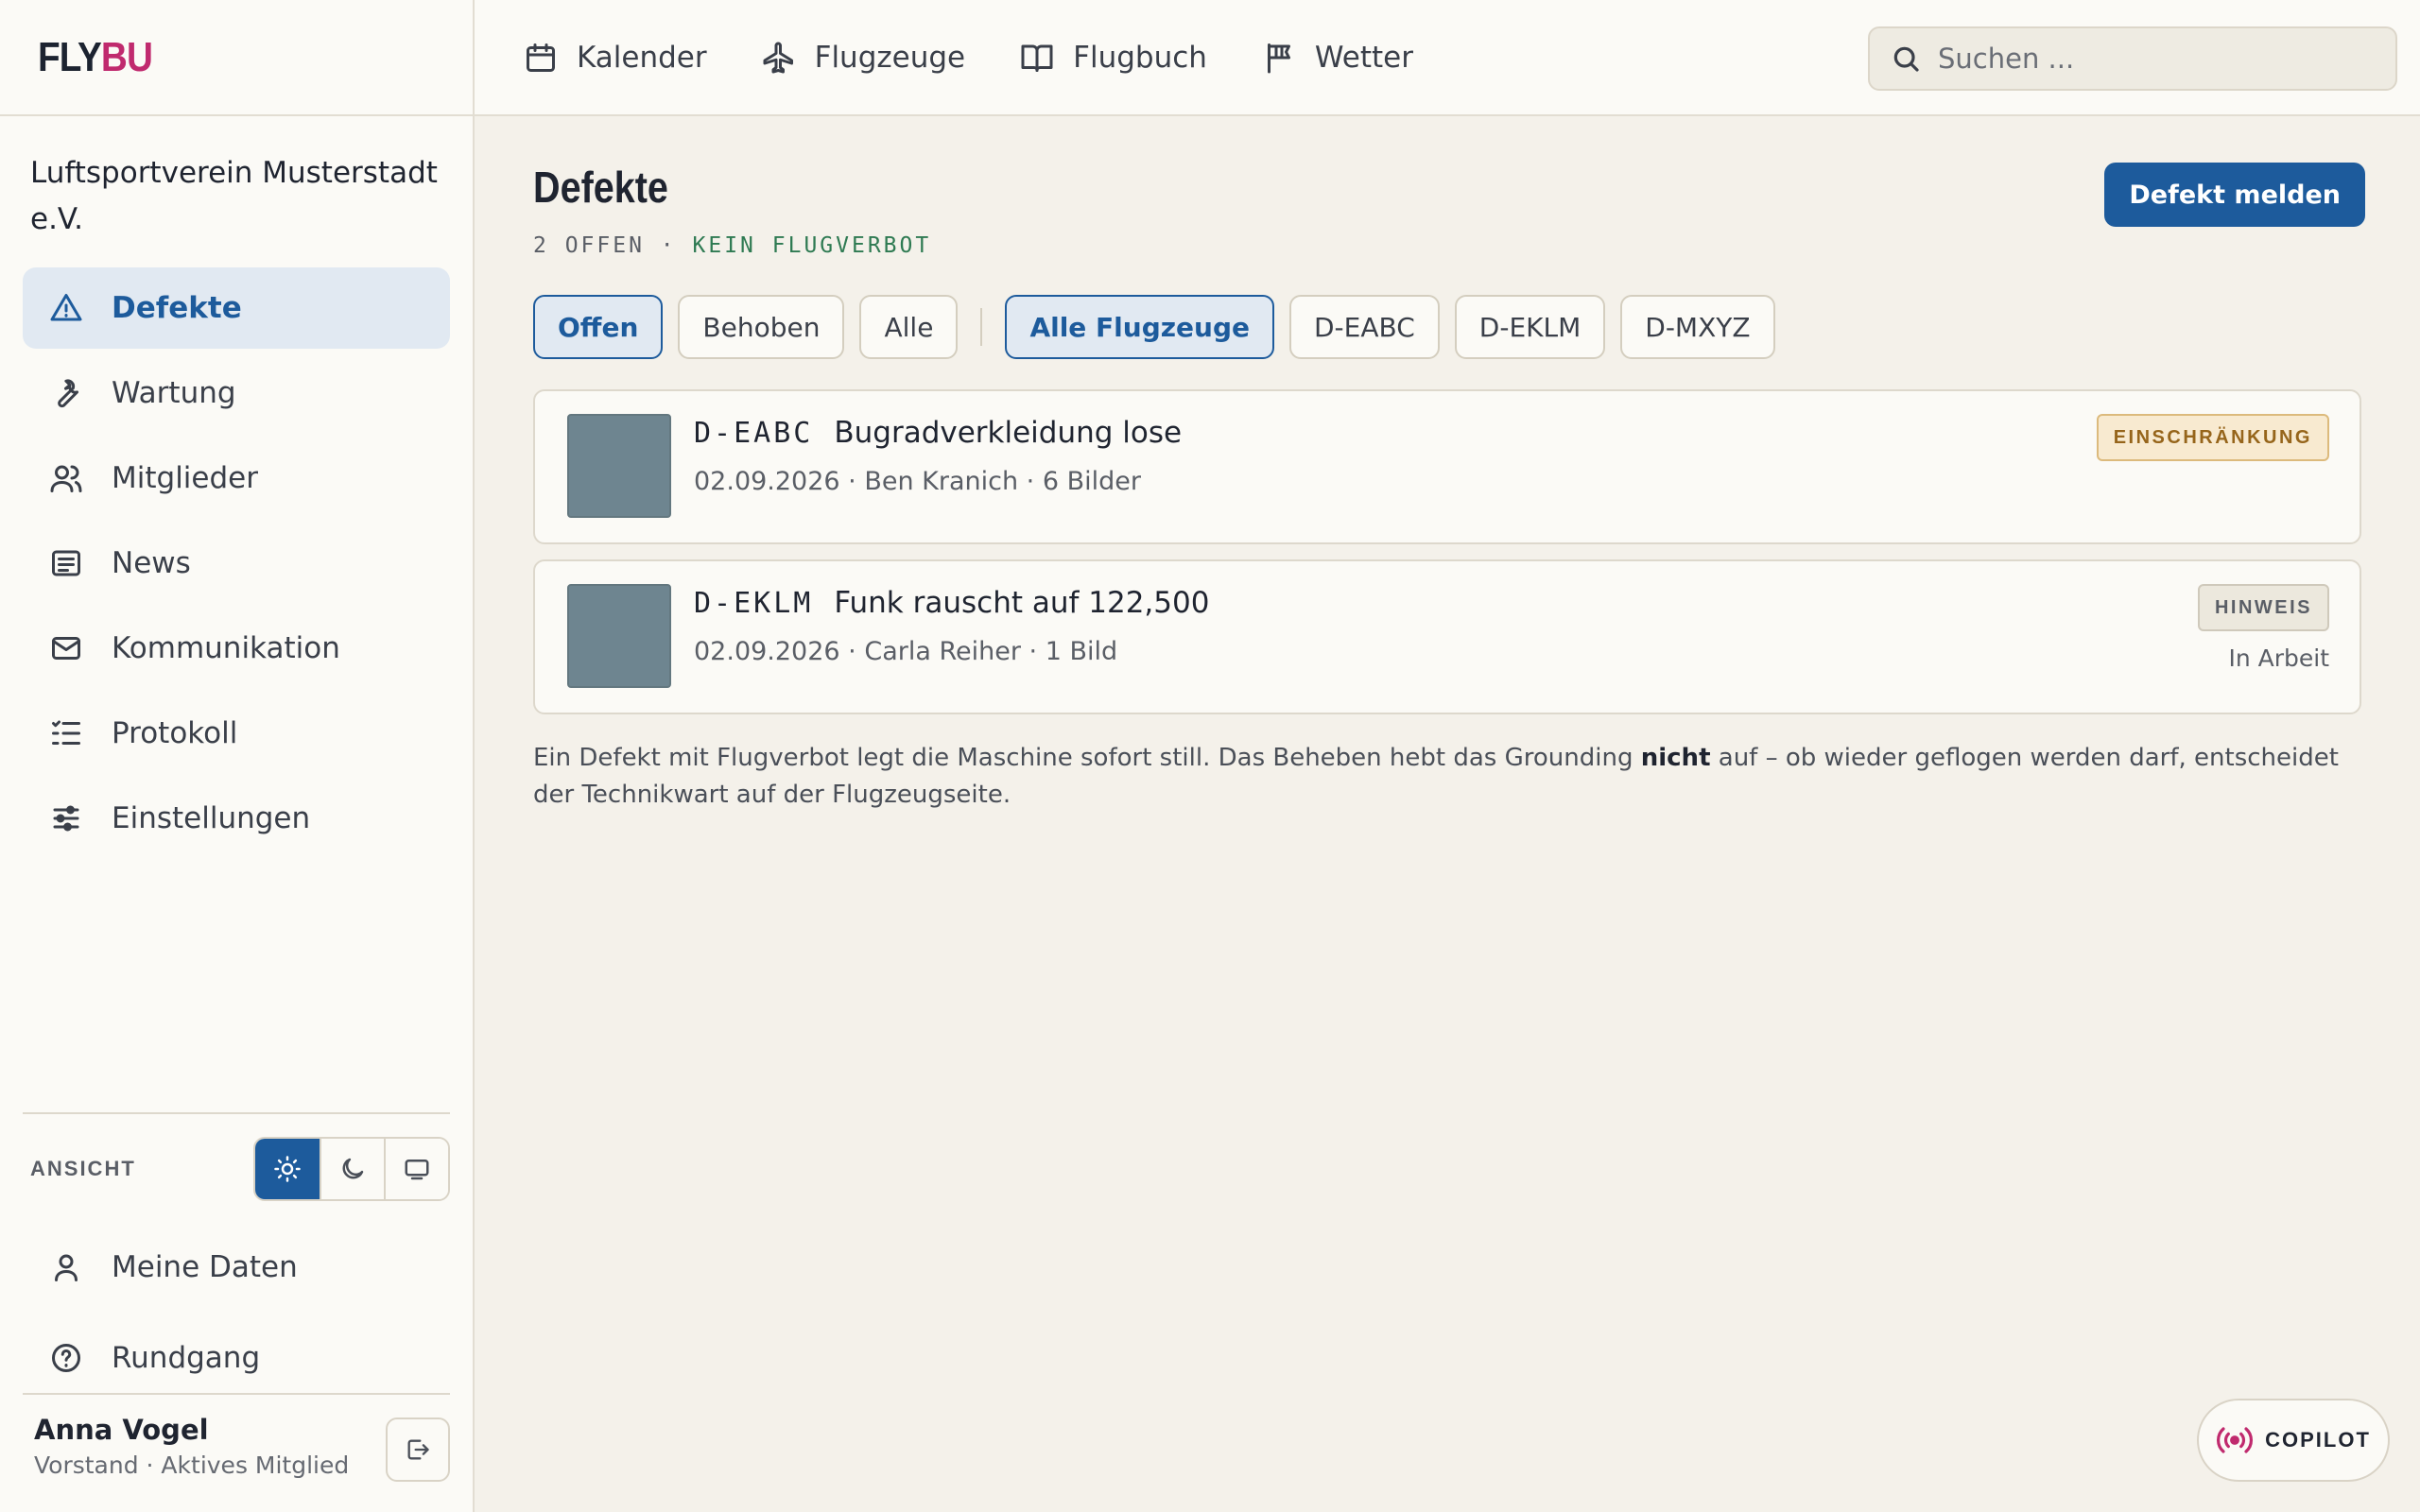 The width and height of the screenshot is (2420, 1512). I want to click on broadcast-icon, so click(2235, 1440).